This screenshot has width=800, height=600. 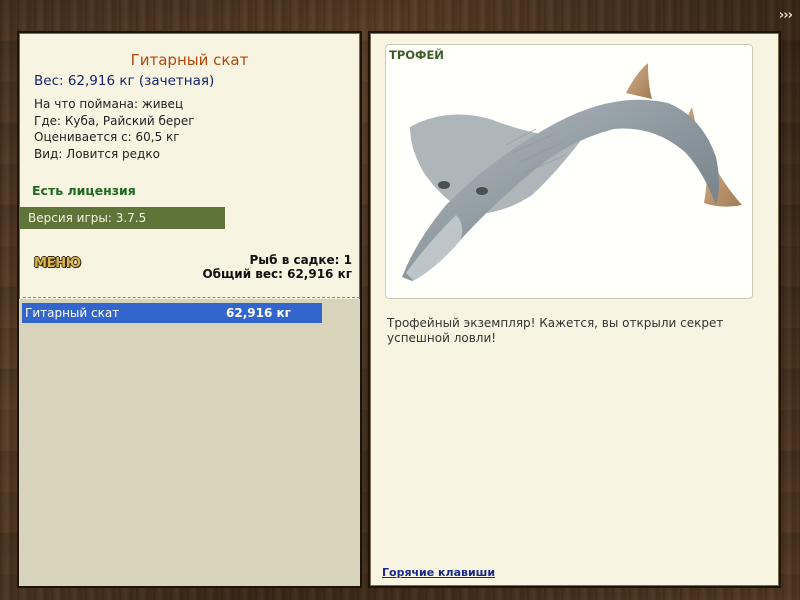 I want to click on game-version-bar: Версия игры: 3.7.5, so click(x=122, y=218).